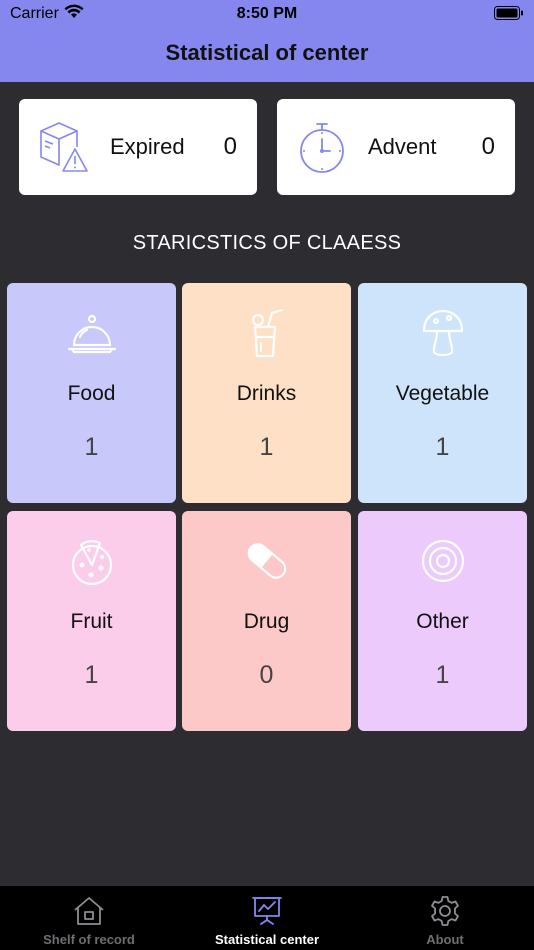 This screenshot has height=950, width=534. I want to click on drink-glass-icon, so click(267, 333).